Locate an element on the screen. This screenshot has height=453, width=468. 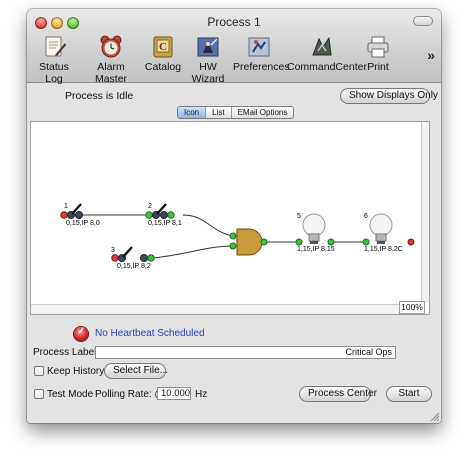
preferences-button: Preferences is located at coordinates (261, 54).